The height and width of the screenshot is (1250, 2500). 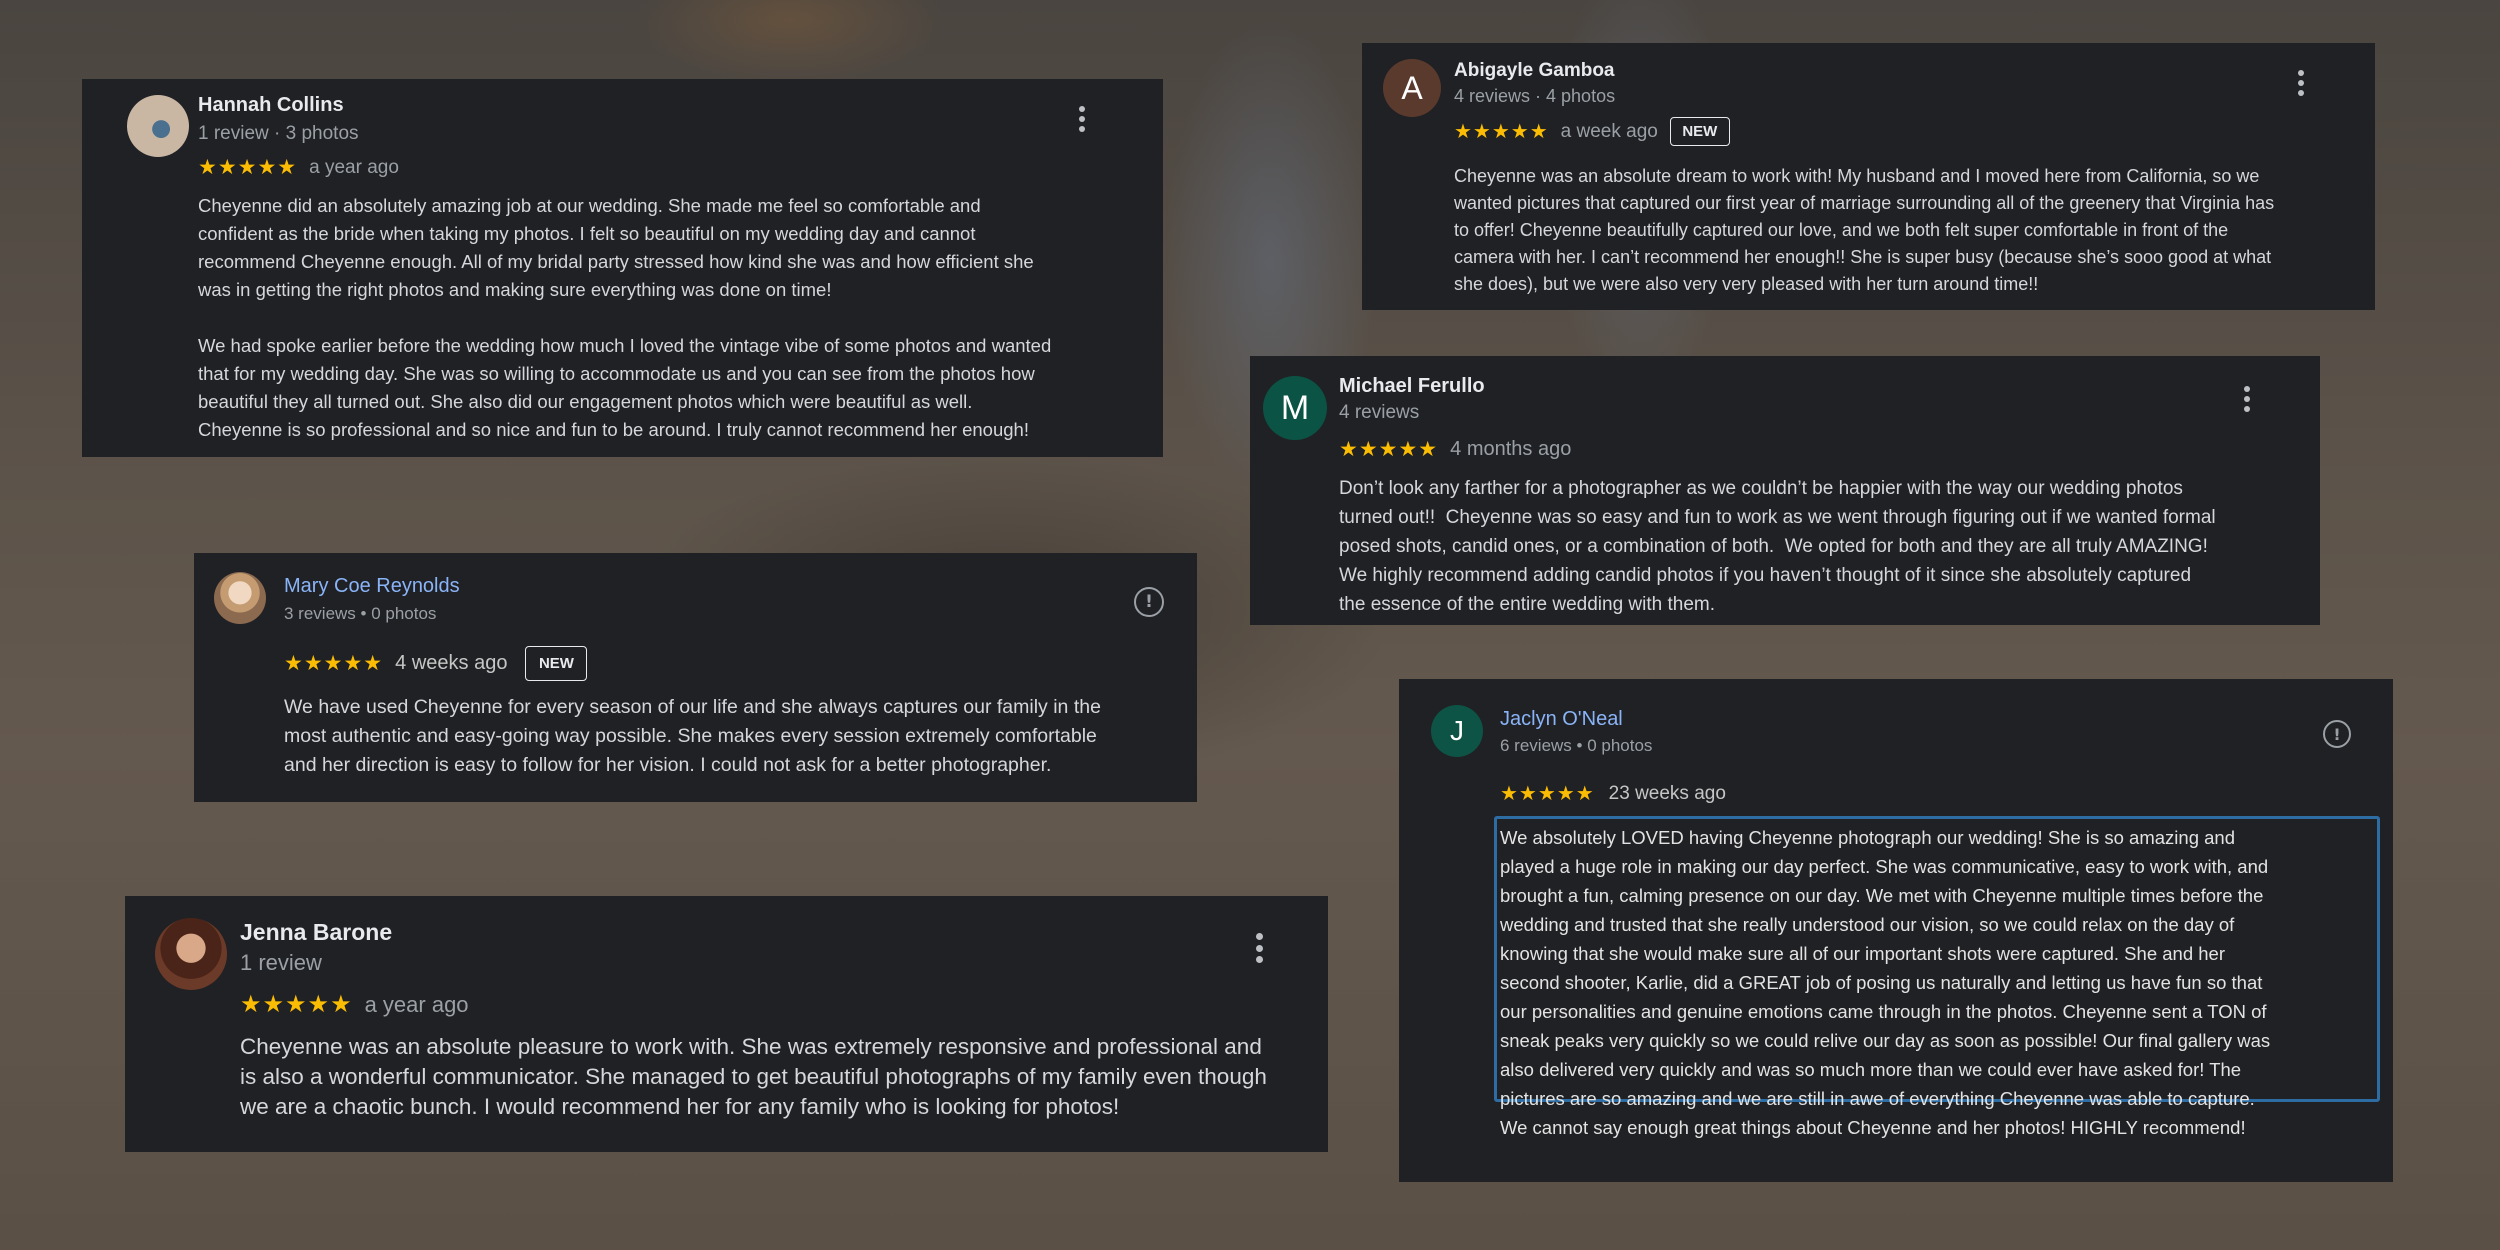 I want to click on reviewer-meta: 4 reviews, so click(x=1379, y=412).